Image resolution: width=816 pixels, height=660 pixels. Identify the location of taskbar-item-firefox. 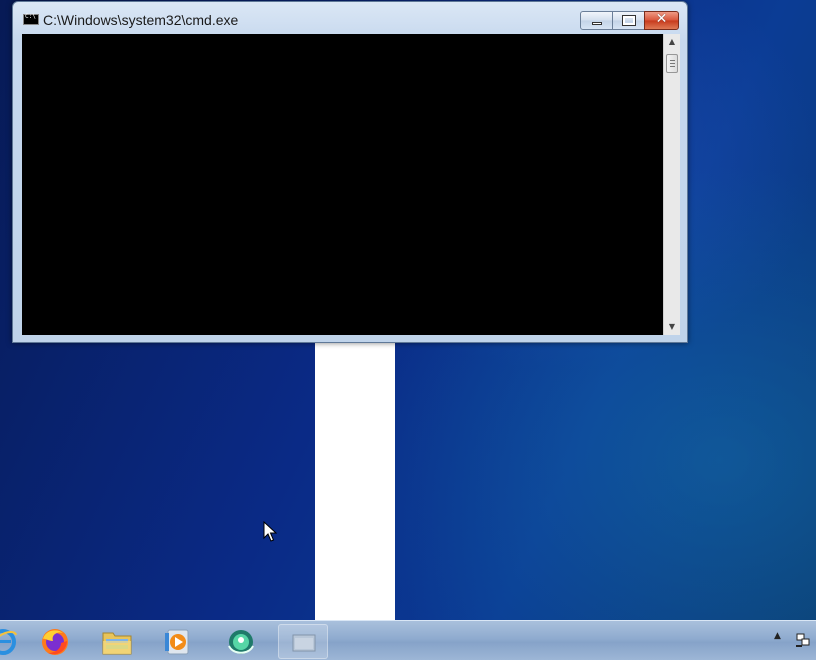
(55, 641).